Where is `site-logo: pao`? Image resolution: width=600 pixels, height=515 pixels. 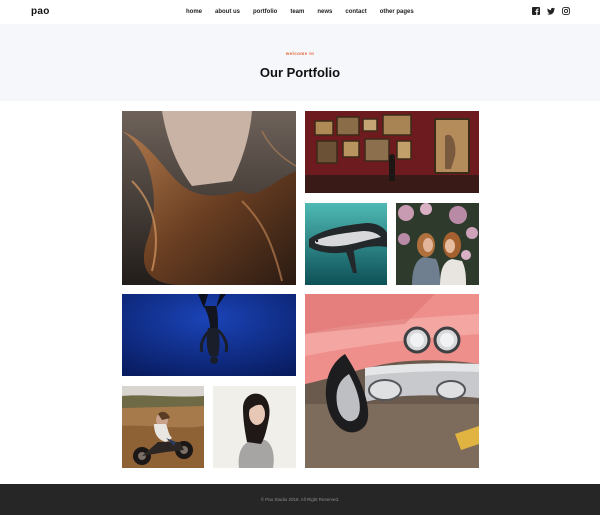
site-logo: pao is located at coordinates (40, 11).